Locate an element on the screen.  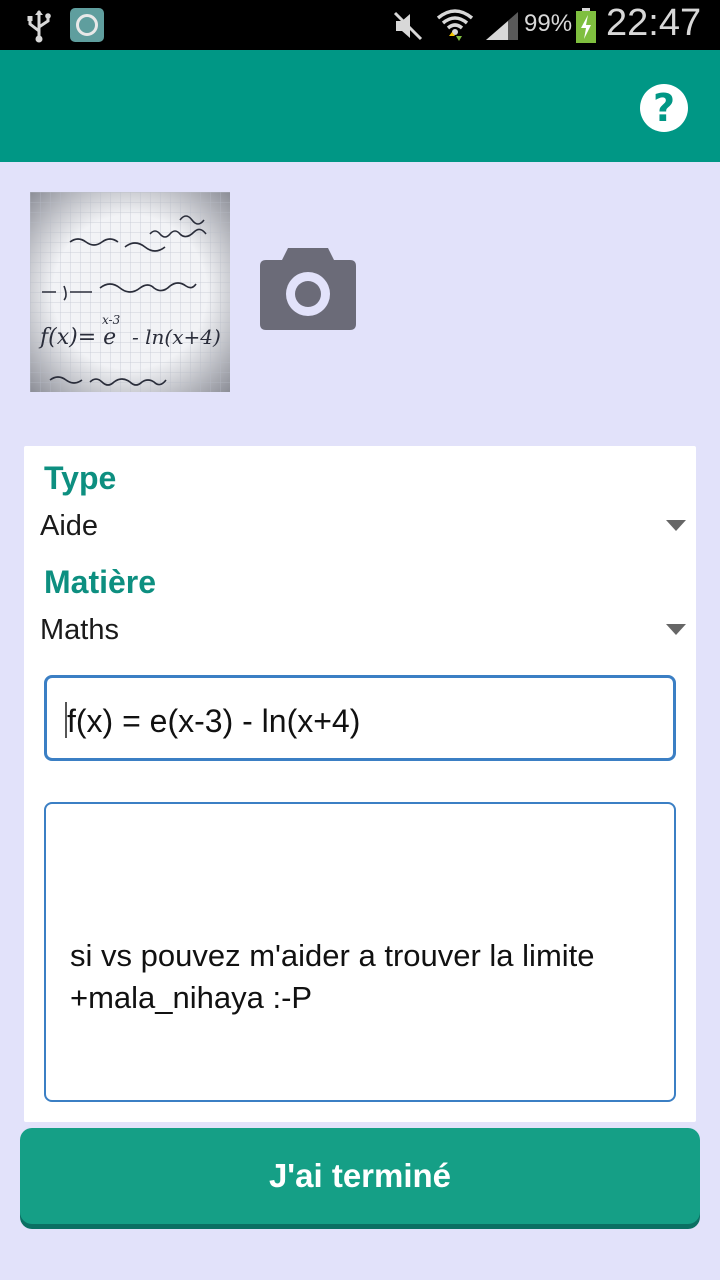
signal-icon is located at coordinates (502, 26).